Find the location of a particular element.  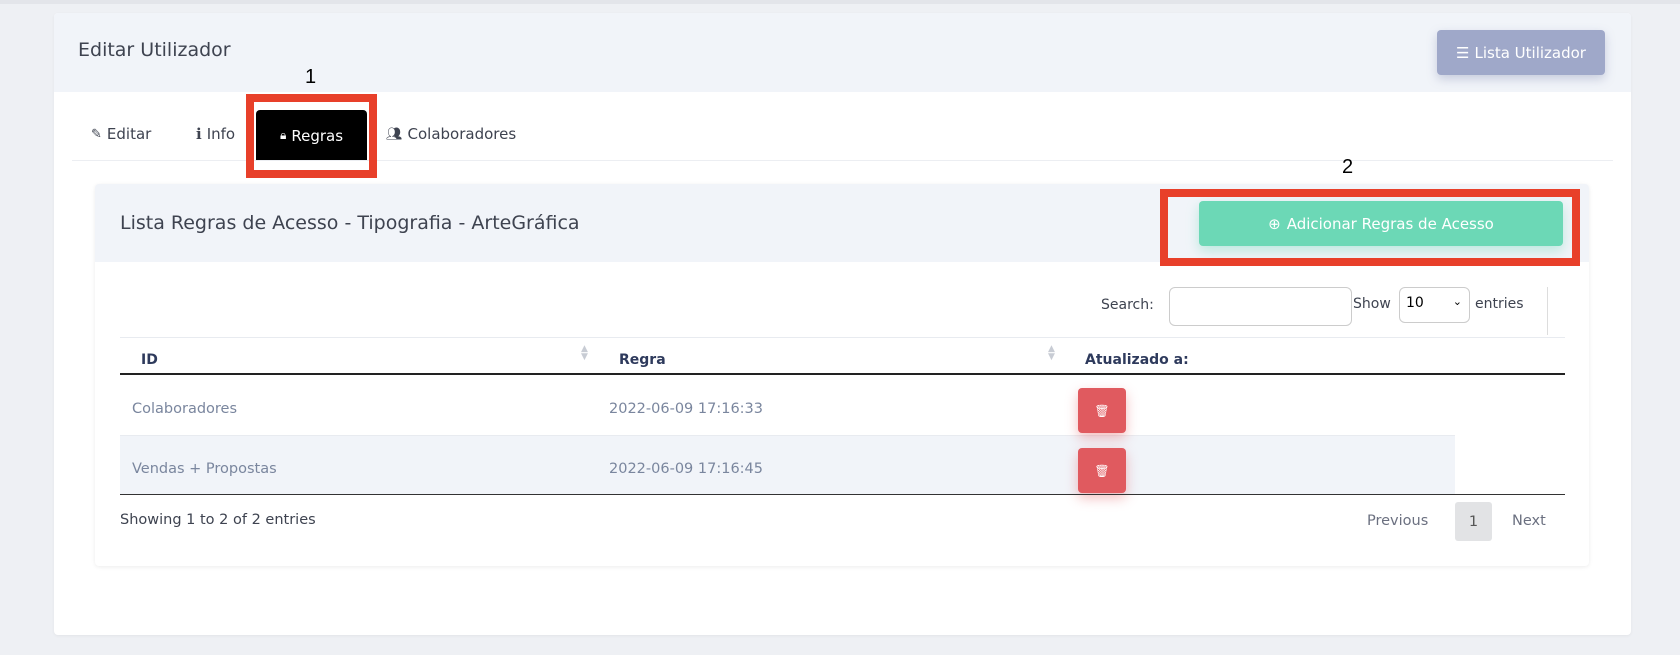

row-1-regra: 2022-06-09 17:16:33 is located at coordinates (686, 409).